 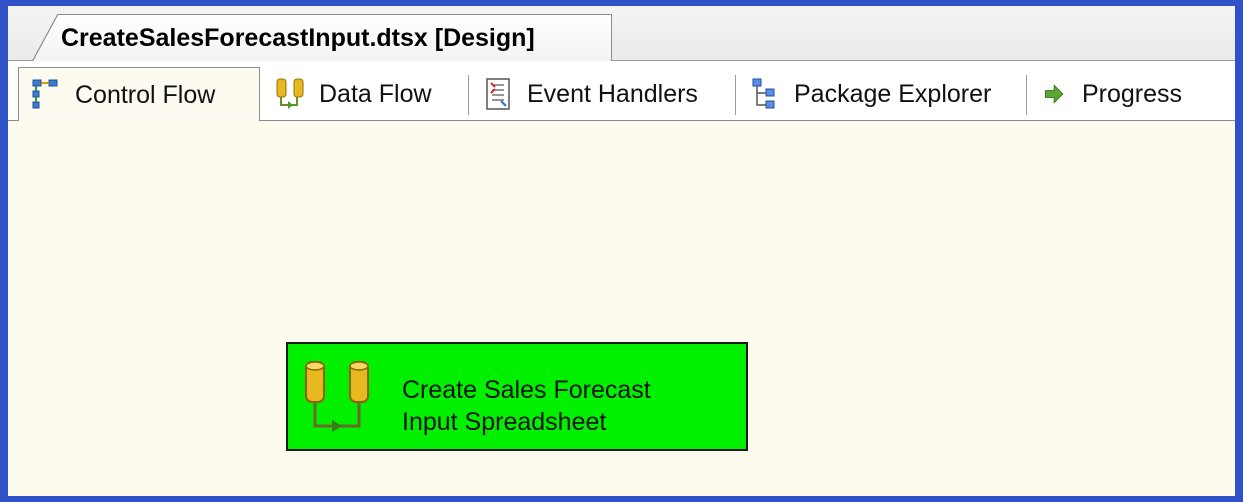 What do you see at coordinates (621, 34) in the screenshot?
I see `document-tab-strip: CreateSalesForecastInput.dtsx [Design]` at bounding box center [621, 34].